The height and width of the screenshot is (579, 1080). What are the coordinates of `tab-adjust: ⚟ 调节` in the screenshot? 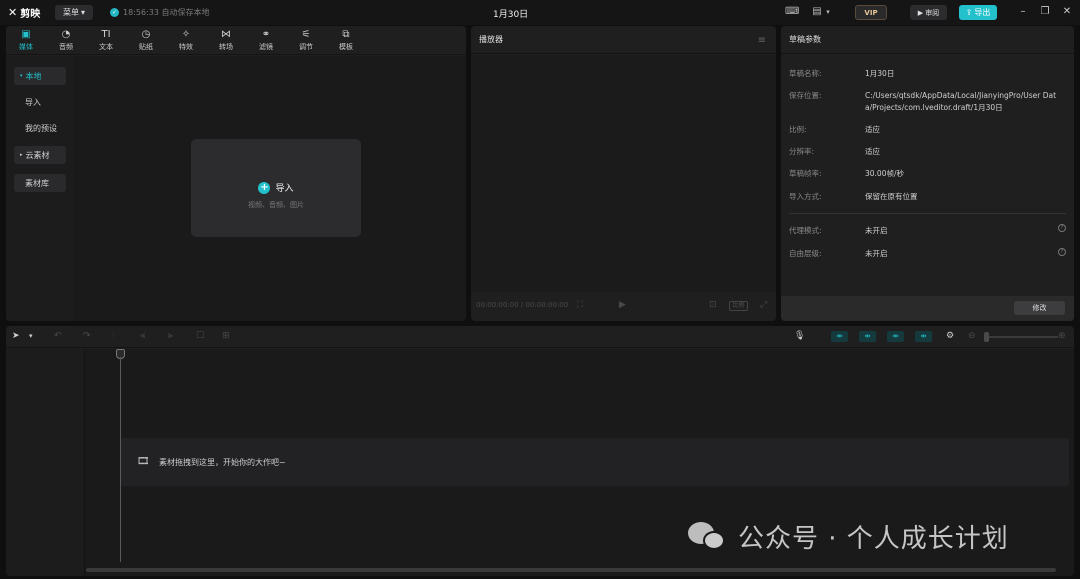 It's located at (306, 40).